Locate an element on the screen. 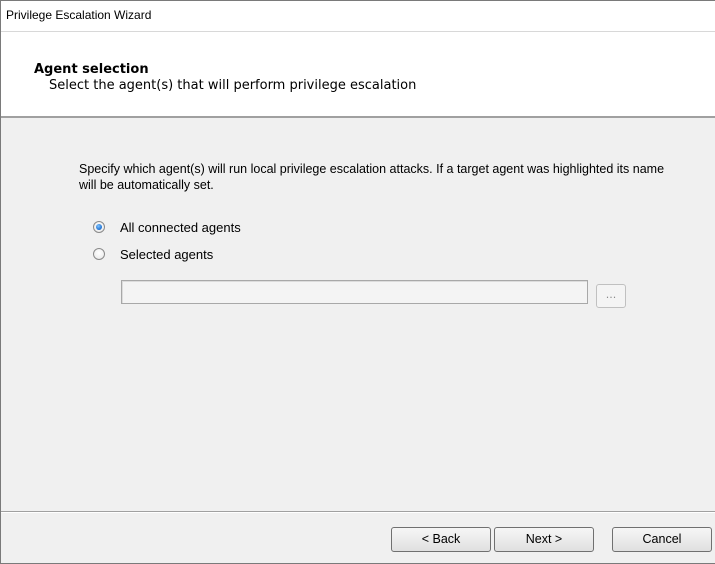  radio-selected-agents is located at coordinates (99, 254).